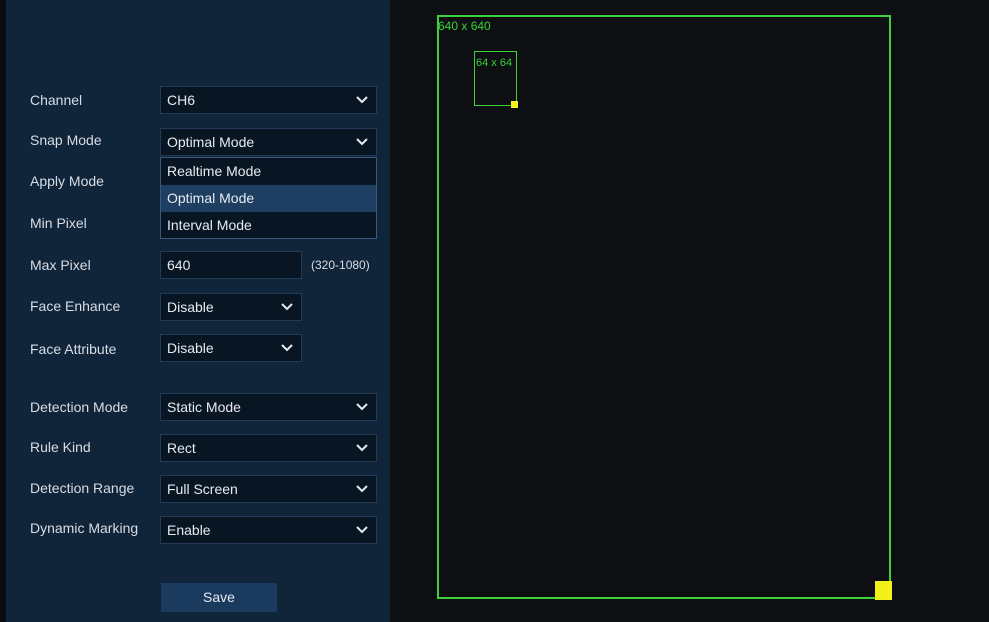 The image size is (989, 622). I want to click on dynamic-marking-select: Enable, so click(268, 530).